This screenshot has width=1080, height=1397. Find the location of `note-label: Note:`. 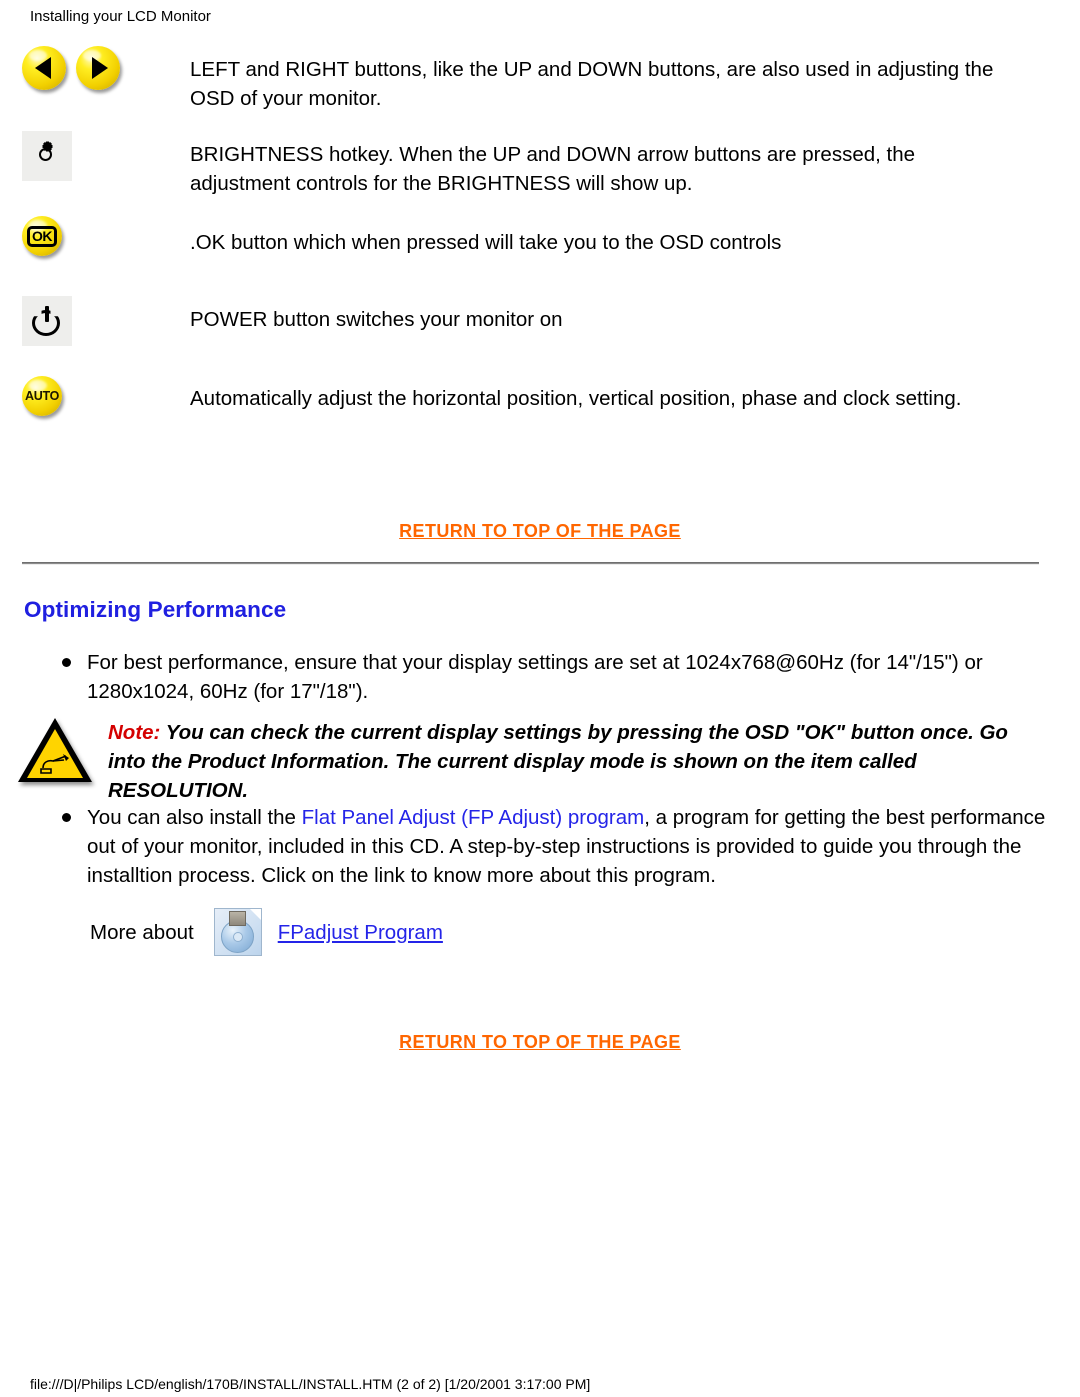

note-label: Note: is located at coordinates (134, 732).